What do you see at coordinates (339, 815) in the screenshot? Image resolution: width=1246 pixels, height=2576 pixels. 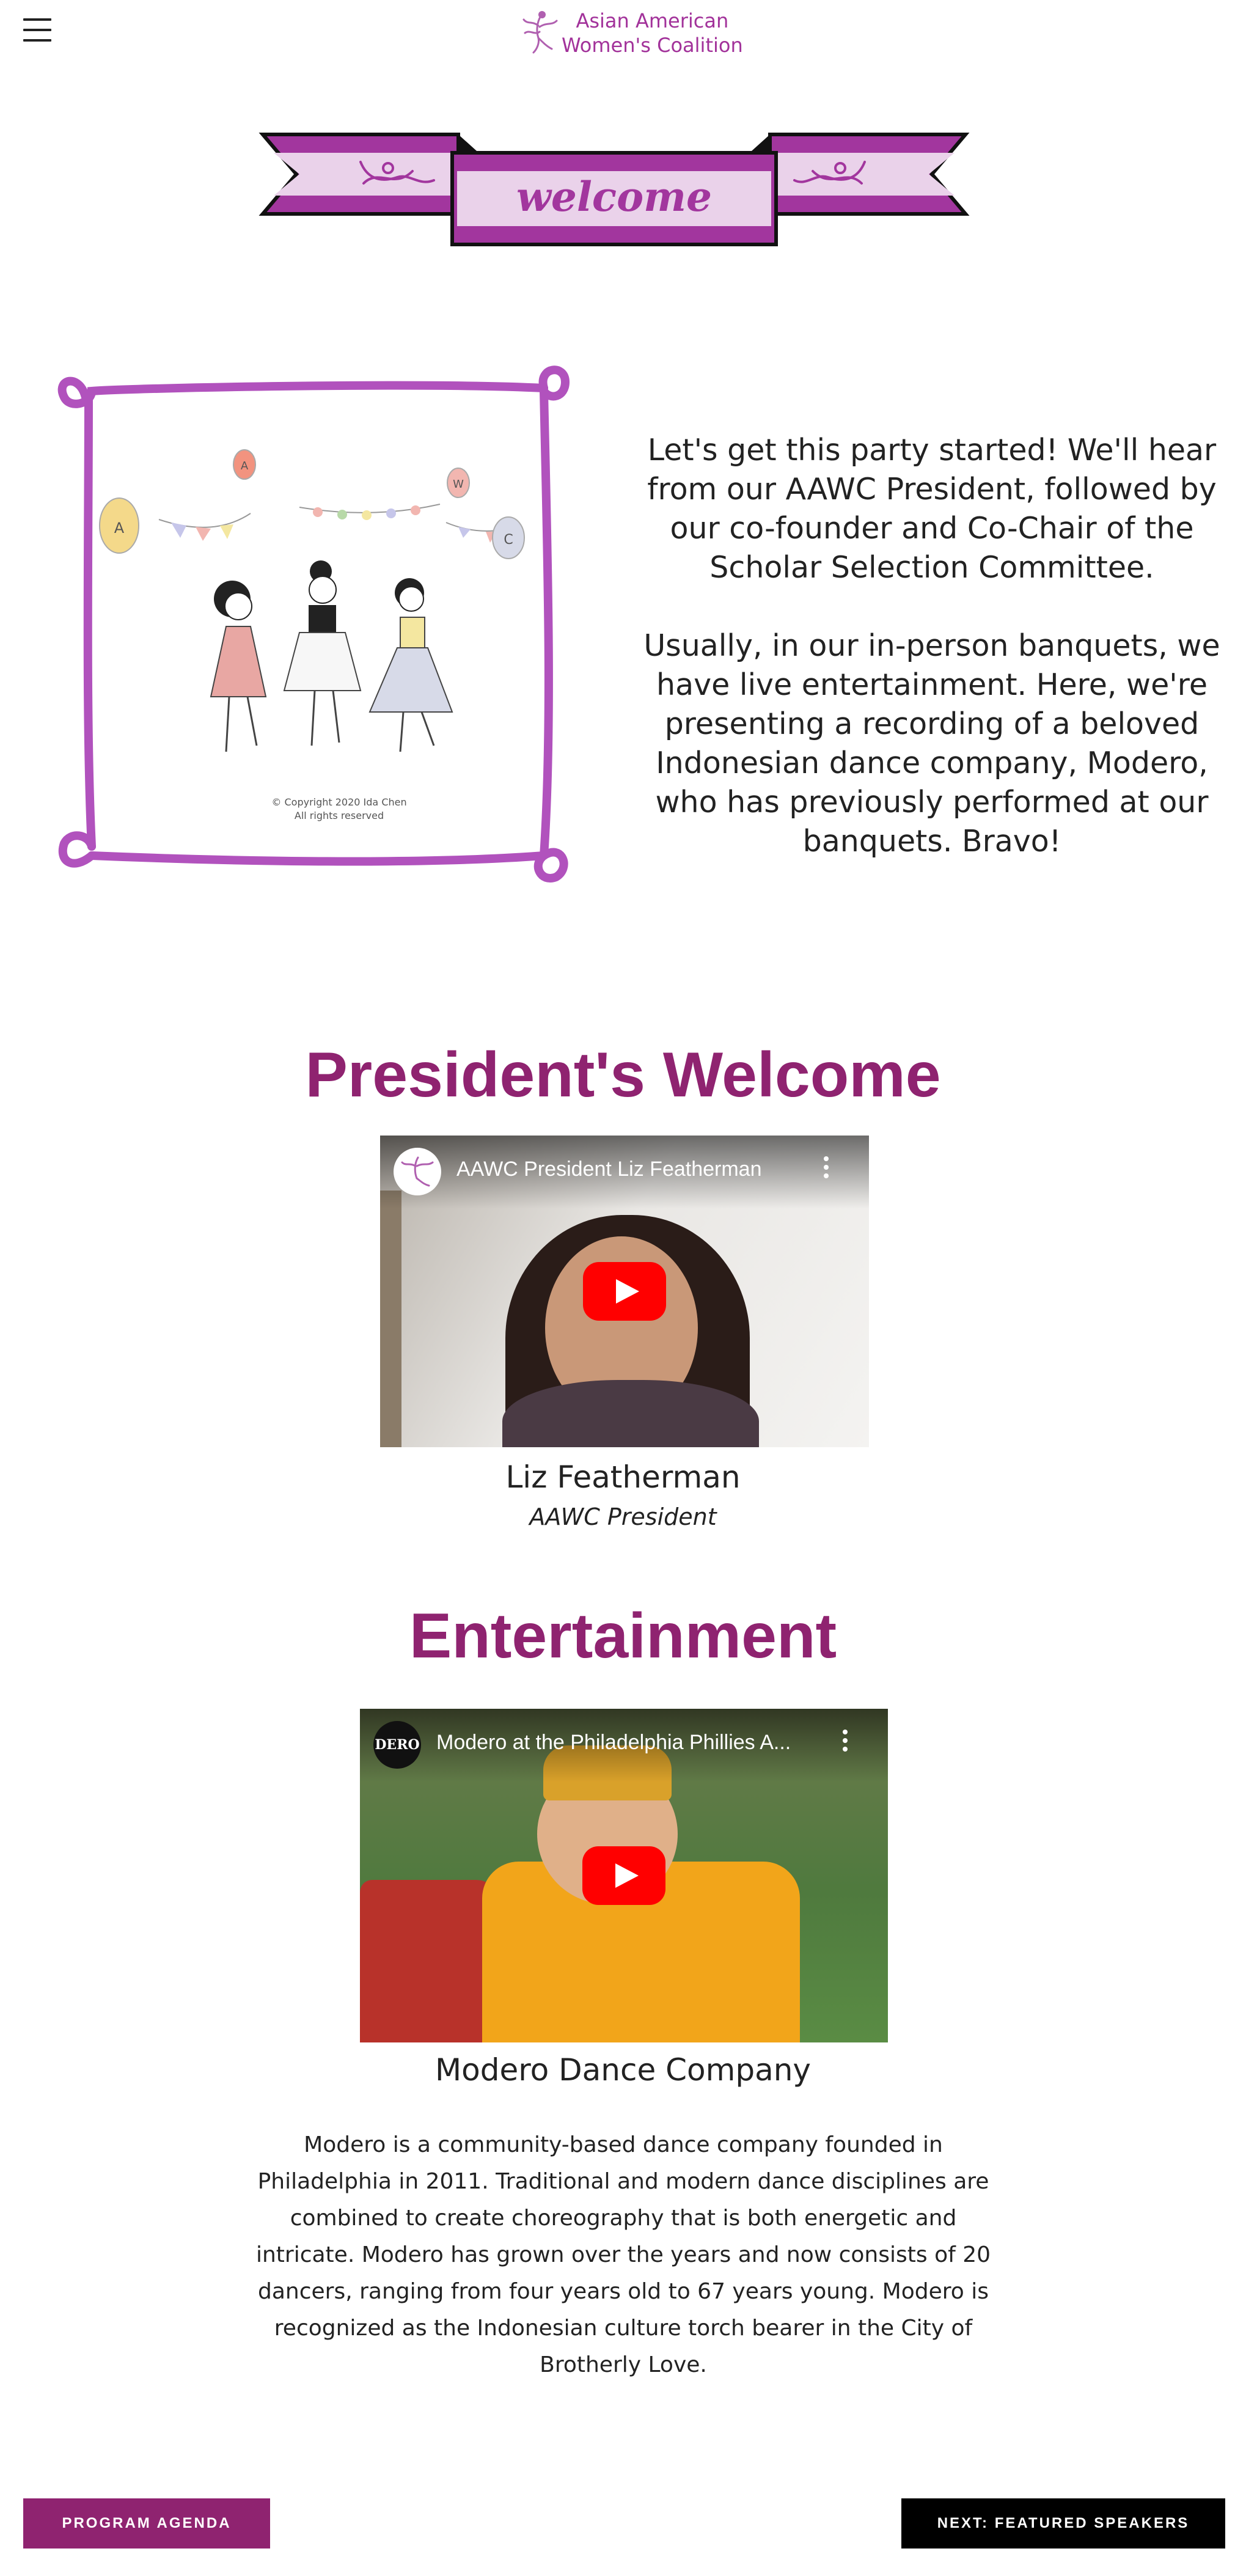 I see `copyright-line-2: All rights reserved` at bounding box center [339, 815].